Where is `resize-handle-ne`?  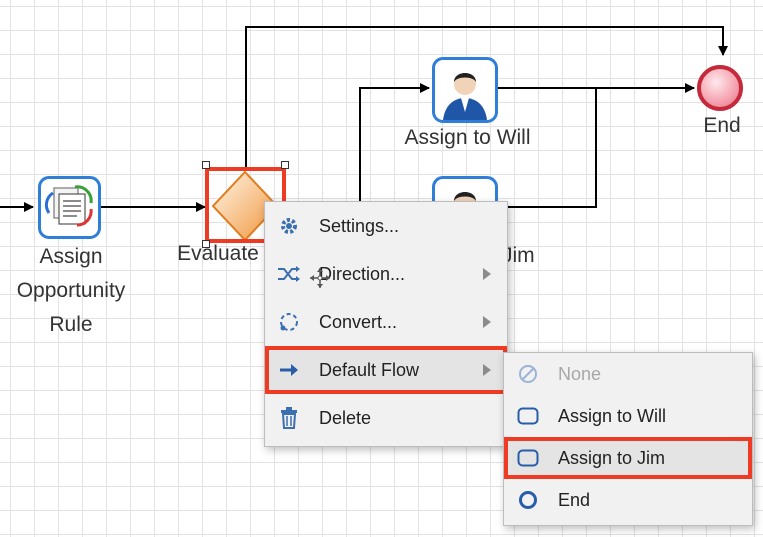 resize-handle-ne is located at coordinates (285, 165).